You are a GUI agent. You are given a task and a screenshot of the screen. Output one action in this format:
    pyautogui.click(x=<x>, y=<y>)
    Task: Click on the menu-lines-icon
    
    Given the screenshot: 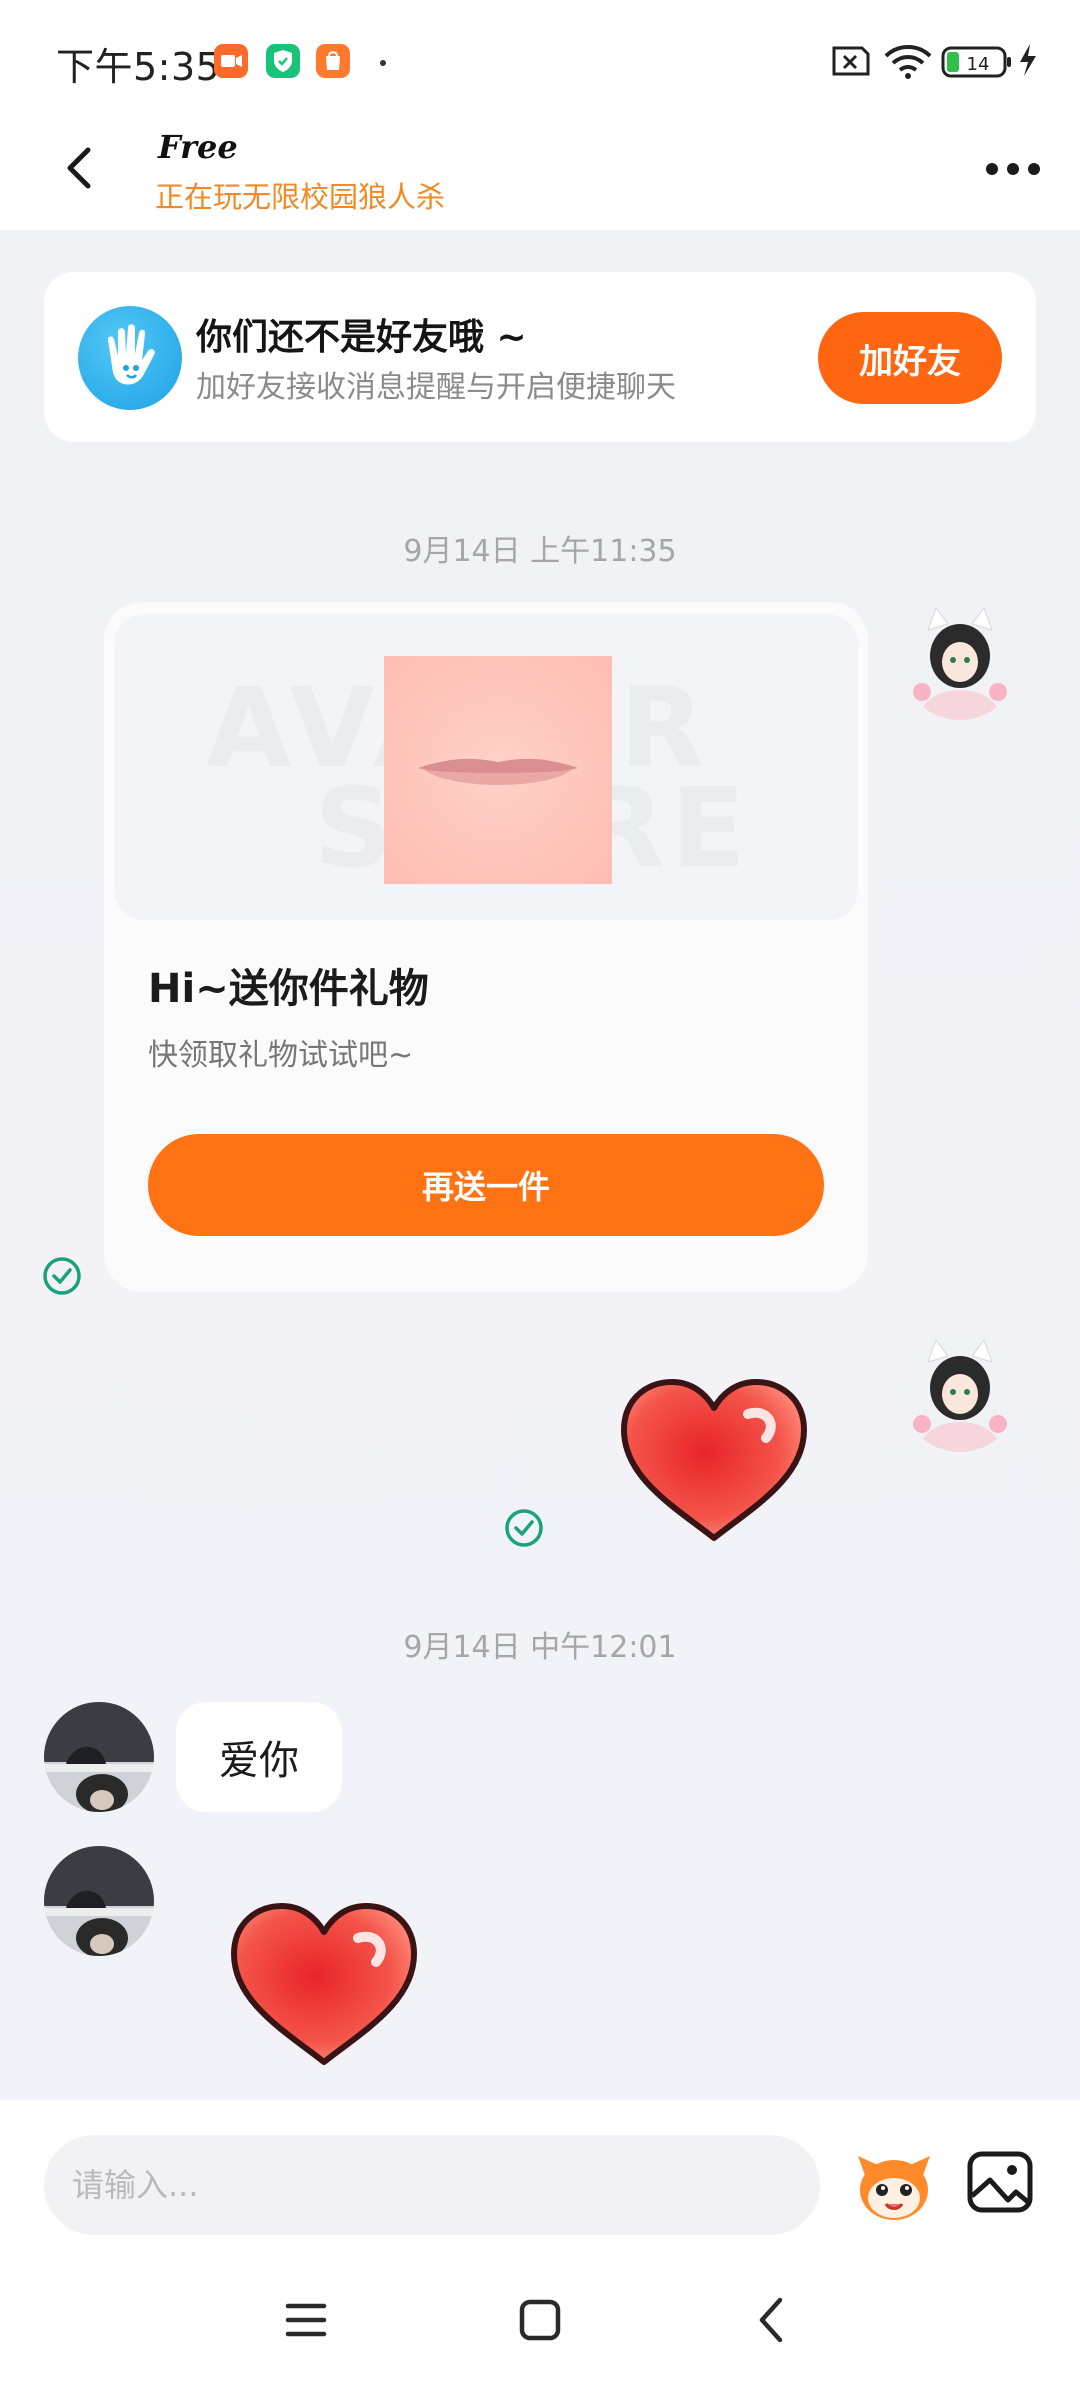 What is the action you would take?
    pyautogui.click(x=306, y=2320)
    